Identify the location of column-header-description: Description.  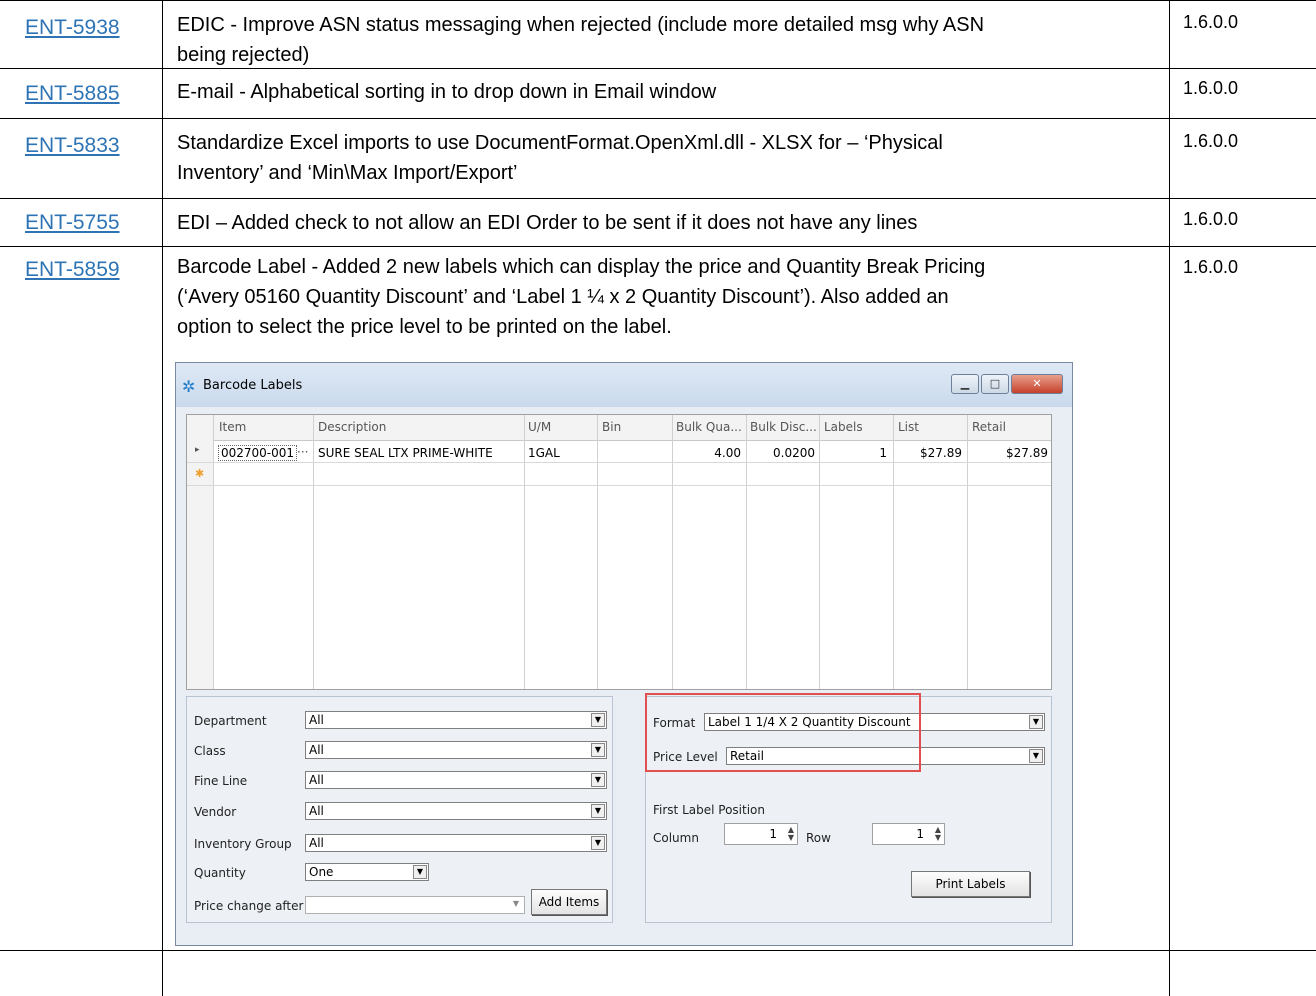
(352, 427).